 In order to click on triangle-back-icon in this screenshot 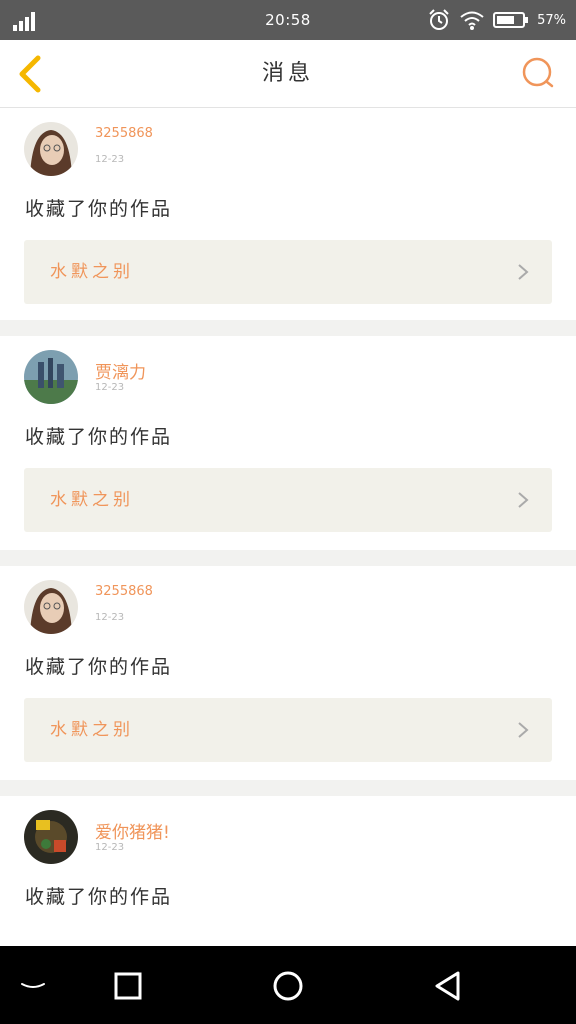, I will do `click(448, 986)`.